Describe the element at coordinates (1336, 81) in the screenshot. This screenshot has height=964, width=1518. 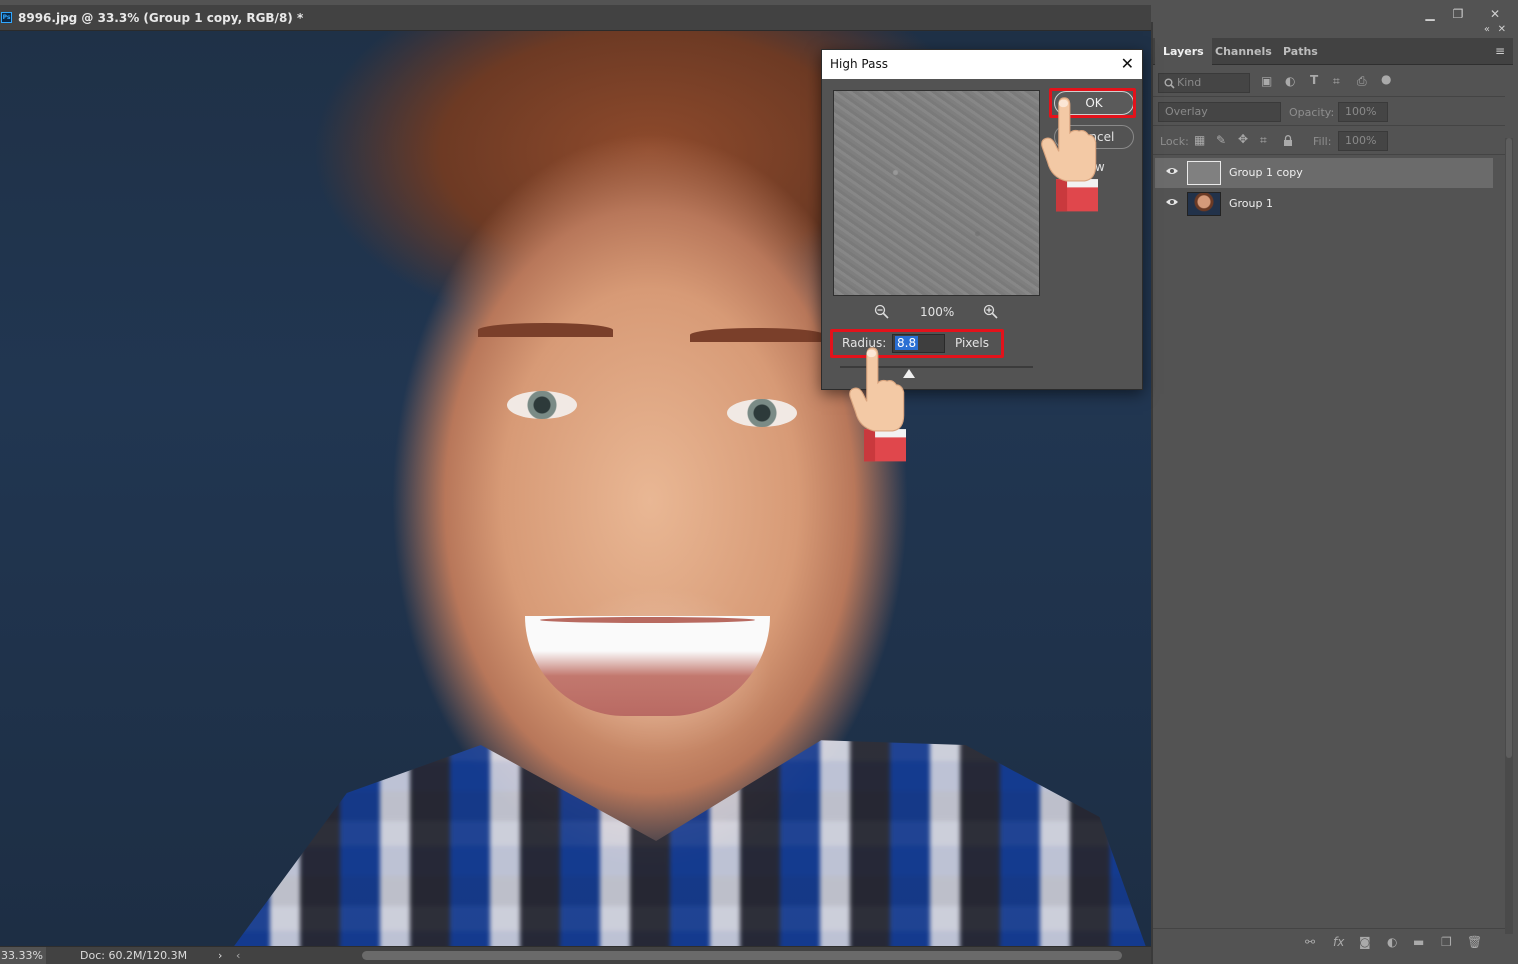
I see `filter-shape-icon: ⌗` at that location.